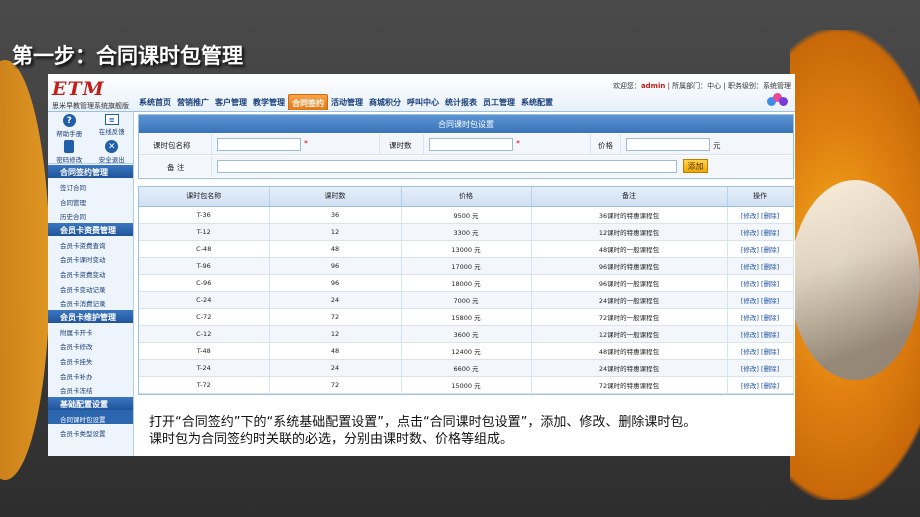 This screenshot has height=517, width=920. Describe the element at coordinates (90, 417) in the screenshot. I see `sidebar-item: 合同课时包设置` at that location.